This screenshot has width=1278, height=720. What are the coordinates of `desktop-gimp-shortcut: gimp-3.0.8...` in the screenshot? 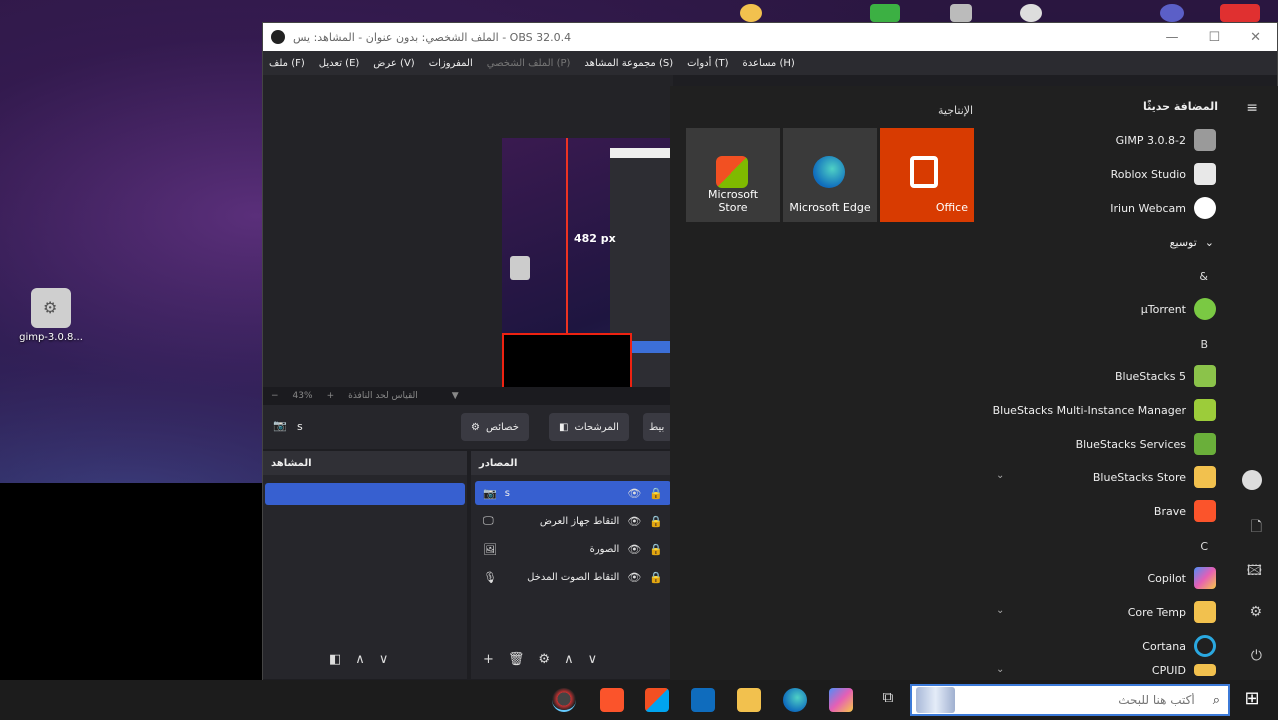 It's located at (51, 315).